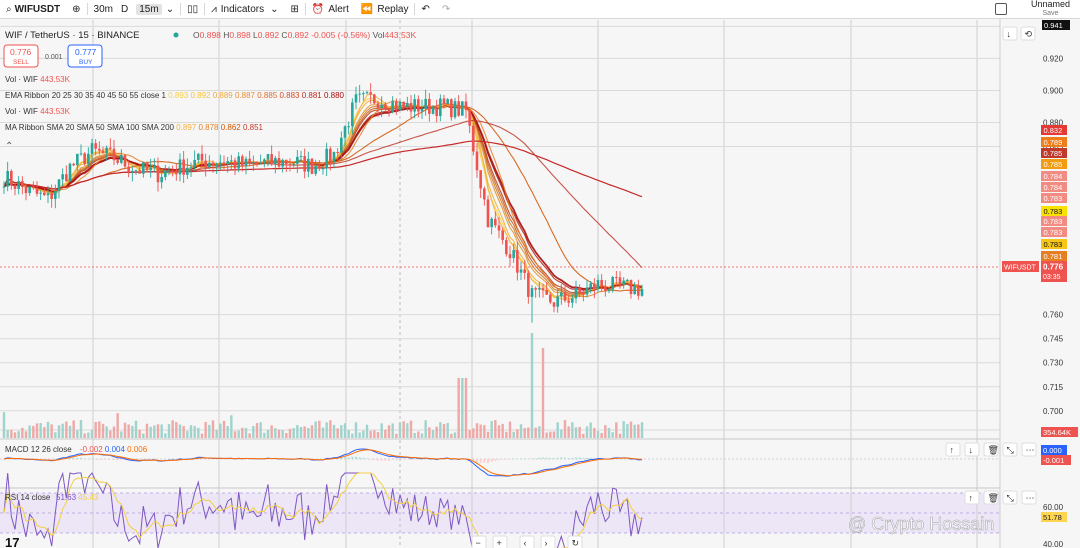  I want to click on volume-key: Vol, so click(379, 35).